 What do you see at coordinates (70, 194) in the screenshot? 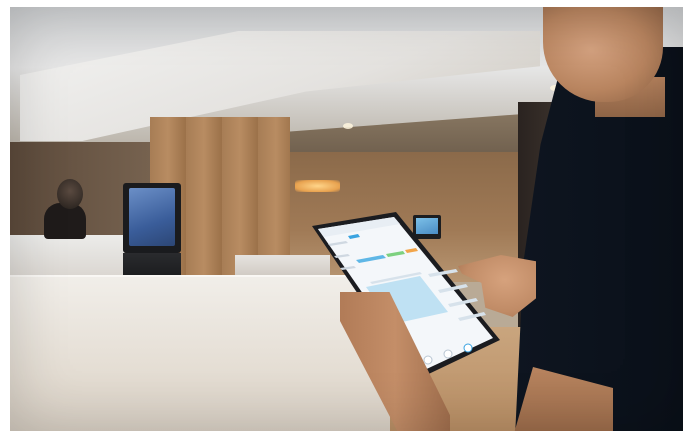
I see `receptionist-head` at bounding box center [70, 194].